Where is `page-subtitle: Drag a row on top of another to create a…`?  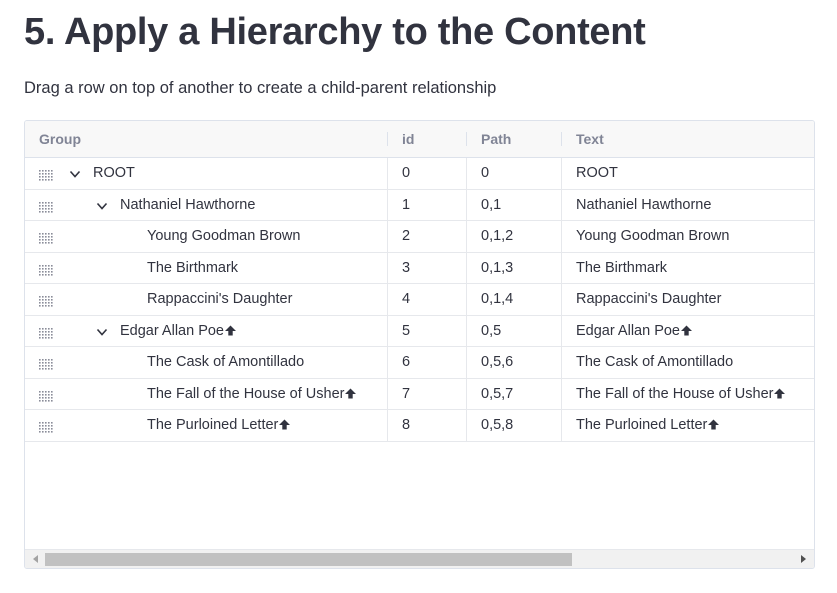 page-subtitle: Drag a row on top of another to create a… is located at coordinates (260, 88).